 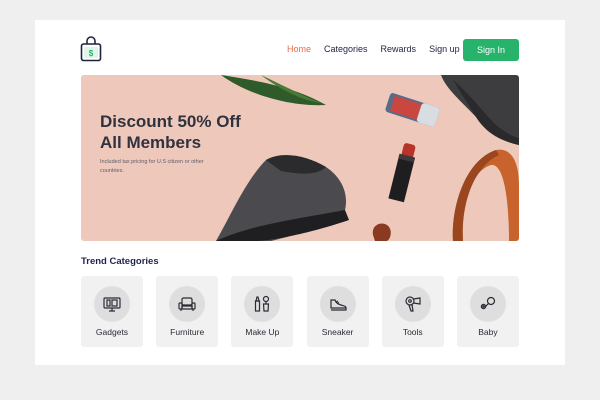 I want to click on nav-signup: Sign up, so click(x=444, y=49).